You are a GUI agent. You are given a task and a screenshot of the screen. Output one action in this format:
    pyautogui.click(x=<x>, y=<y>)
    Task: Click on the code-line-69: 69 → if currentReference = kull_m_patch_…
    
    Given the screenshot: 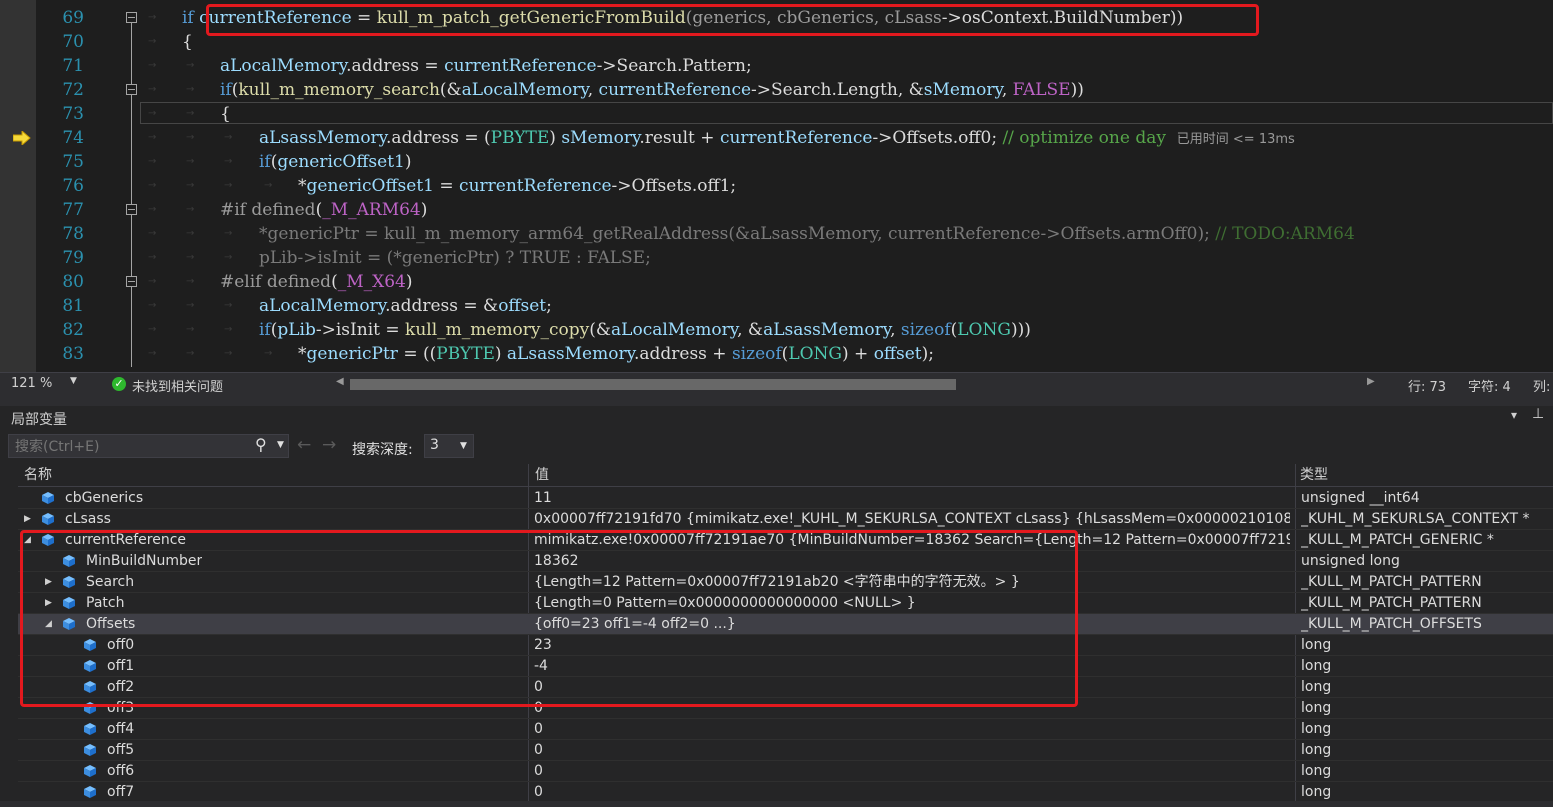 What is the action you would take?
    pyautogui.click(x=776, y=18)
    